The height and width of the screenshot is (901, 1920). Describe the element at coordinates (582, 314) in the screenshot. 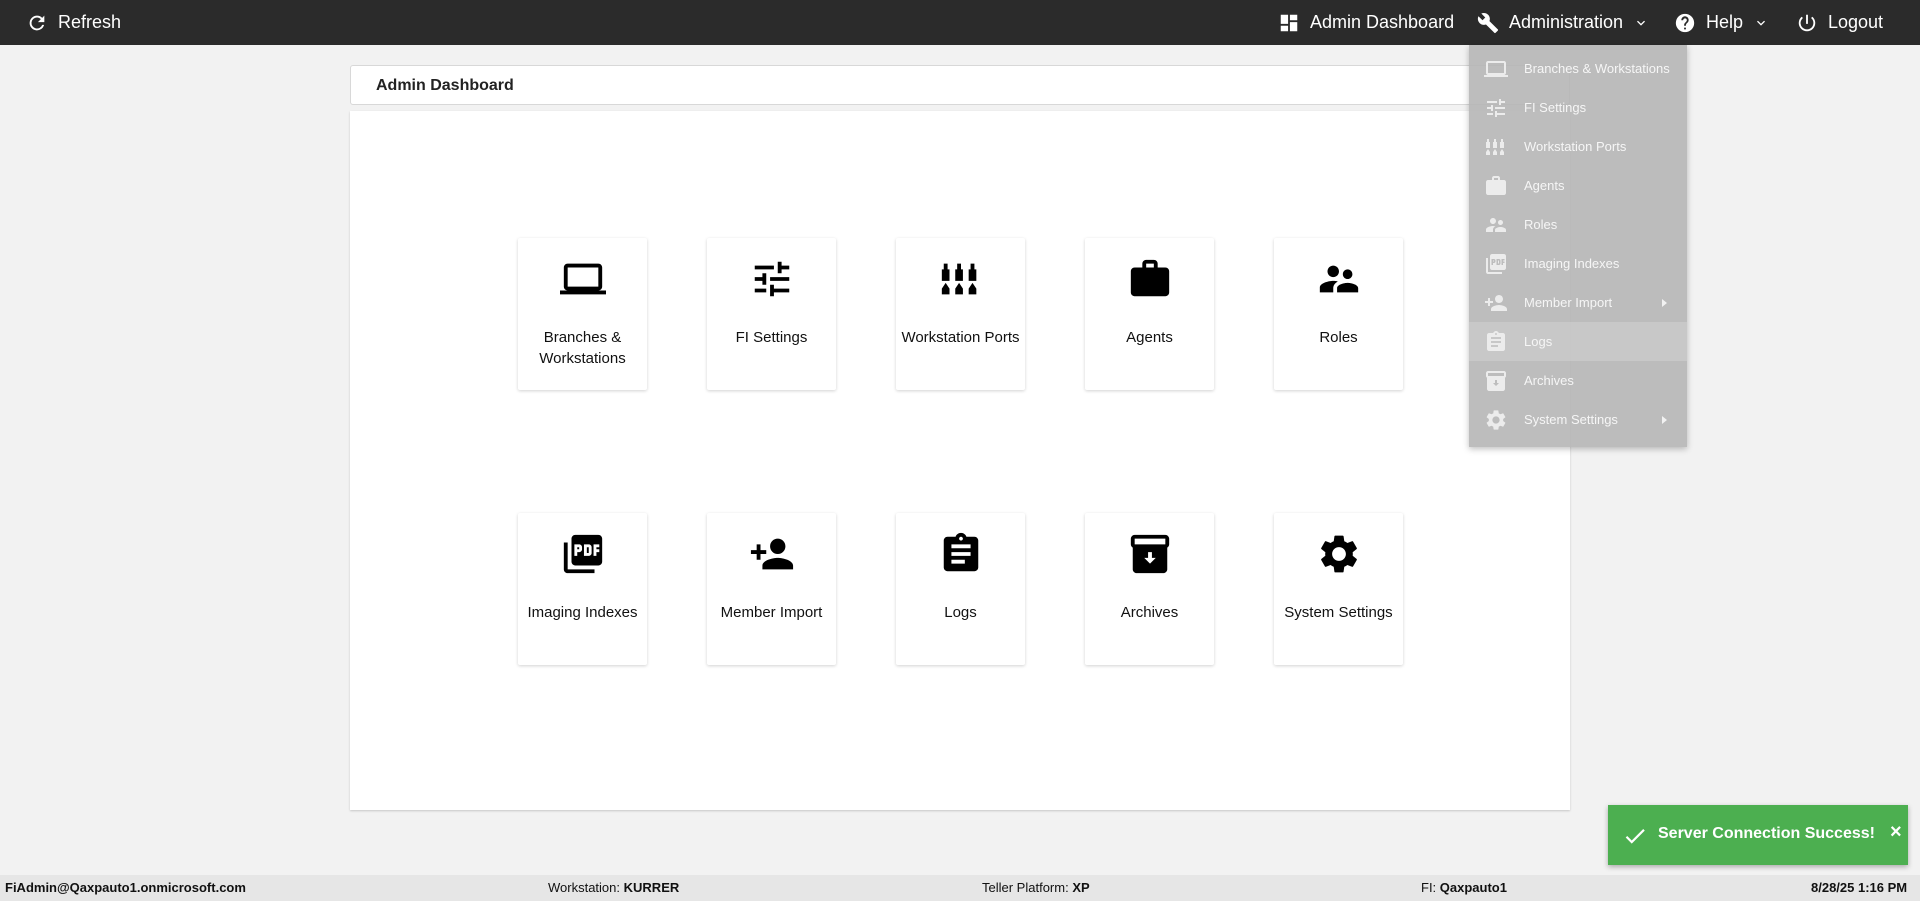

I see `tile-branches-workstations: Branches & Workstations` at that location.